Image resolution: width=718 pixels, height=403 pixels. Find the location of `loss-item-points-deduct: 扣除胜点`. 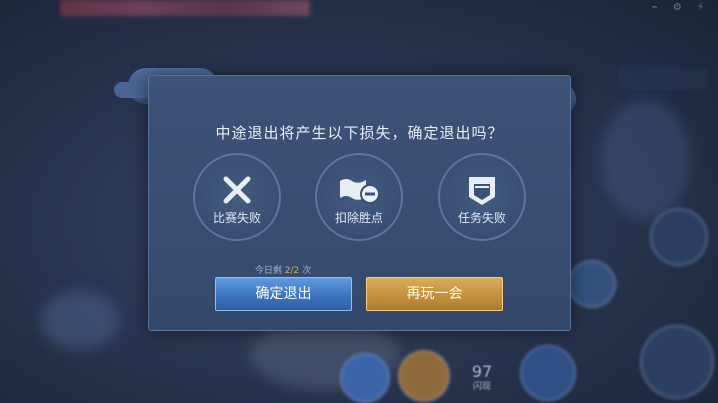

loss-item-points-deduct: 扣除胜点 is located at coordinates (359, 197).